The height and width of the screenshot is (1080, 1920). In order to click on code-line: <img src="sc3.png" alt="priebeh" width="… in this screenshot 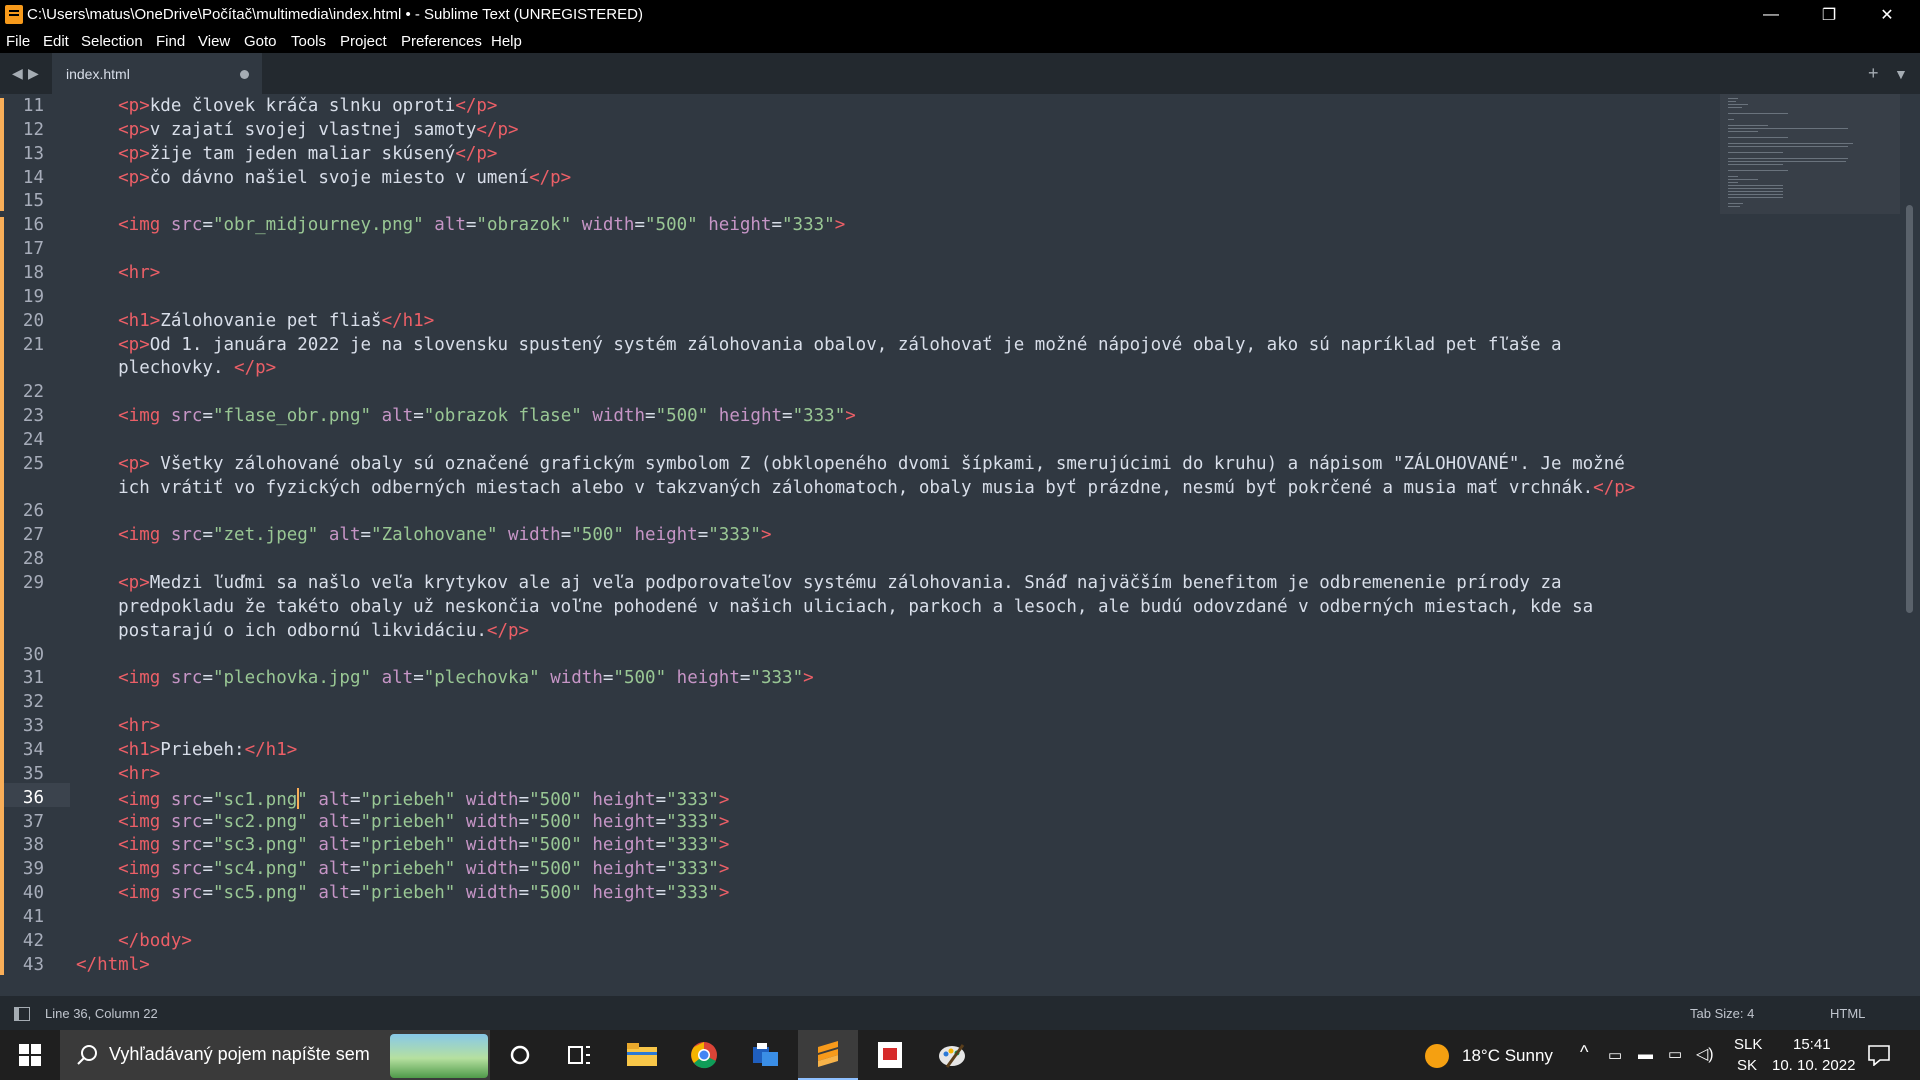, I will do `click(402, 845)`.